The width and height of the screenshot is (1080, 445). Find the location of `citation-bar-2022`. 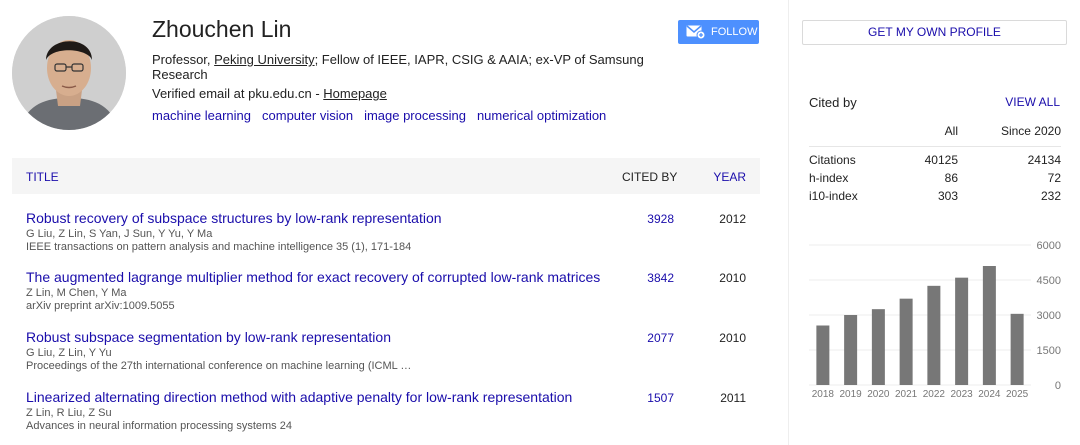

citation-bar-2022 is located at coordinates (934, 335).